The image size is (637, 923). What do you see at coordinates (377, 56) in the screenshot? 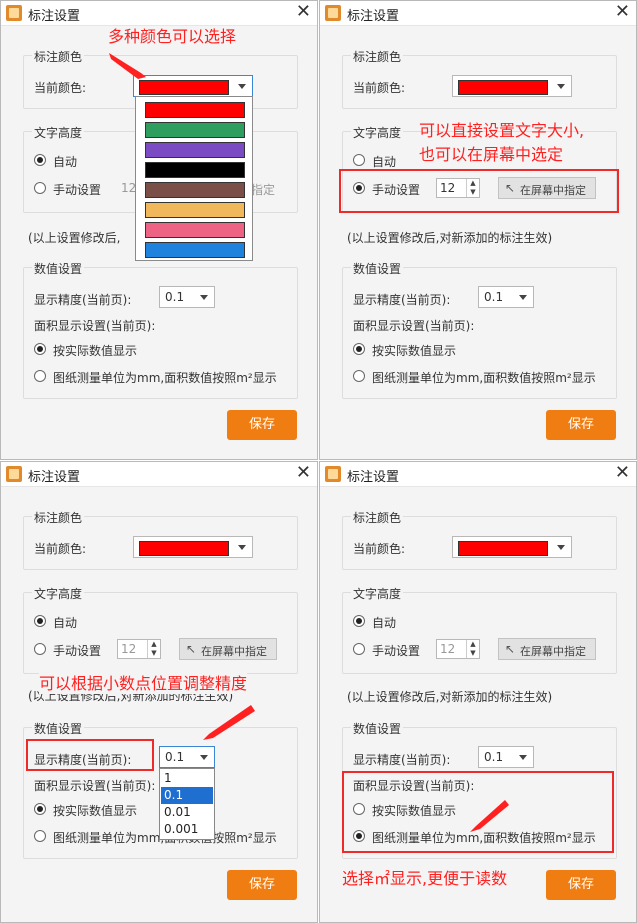
I see `color-group-title: 标注颜色` at bounding box center [377, 56].